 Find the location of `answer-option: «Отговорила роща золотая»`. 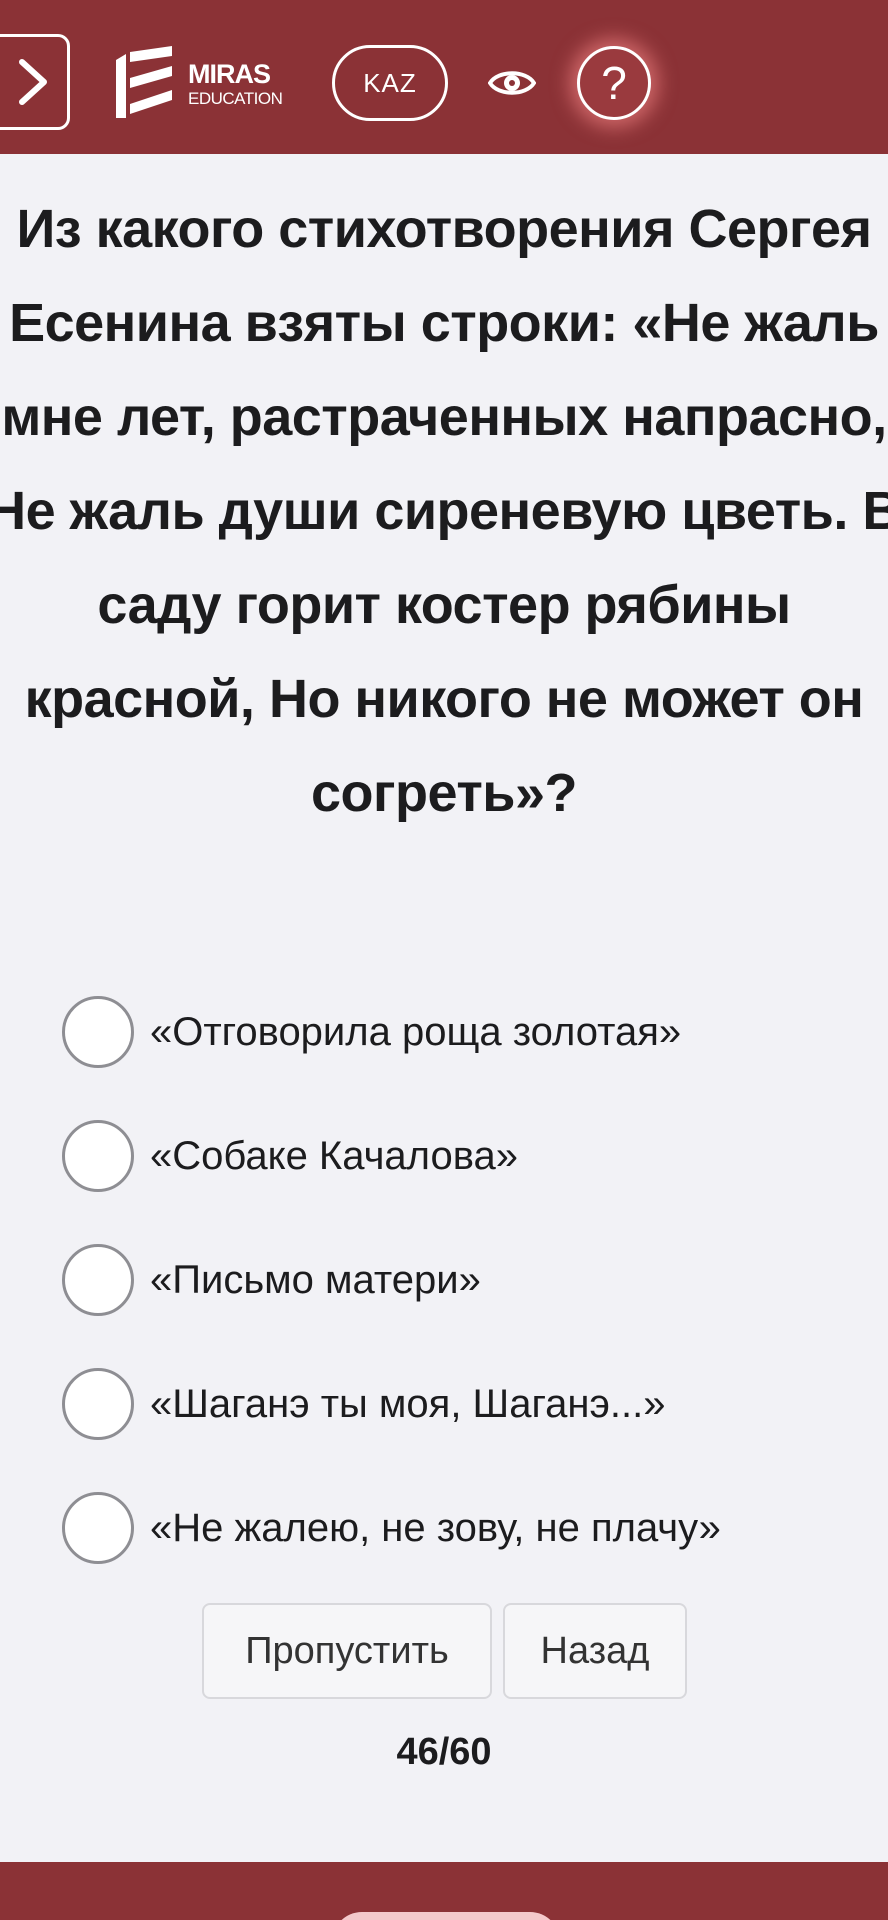

answer-option: «Отговорила роща золотая» is located at coordinates (472, 1032).